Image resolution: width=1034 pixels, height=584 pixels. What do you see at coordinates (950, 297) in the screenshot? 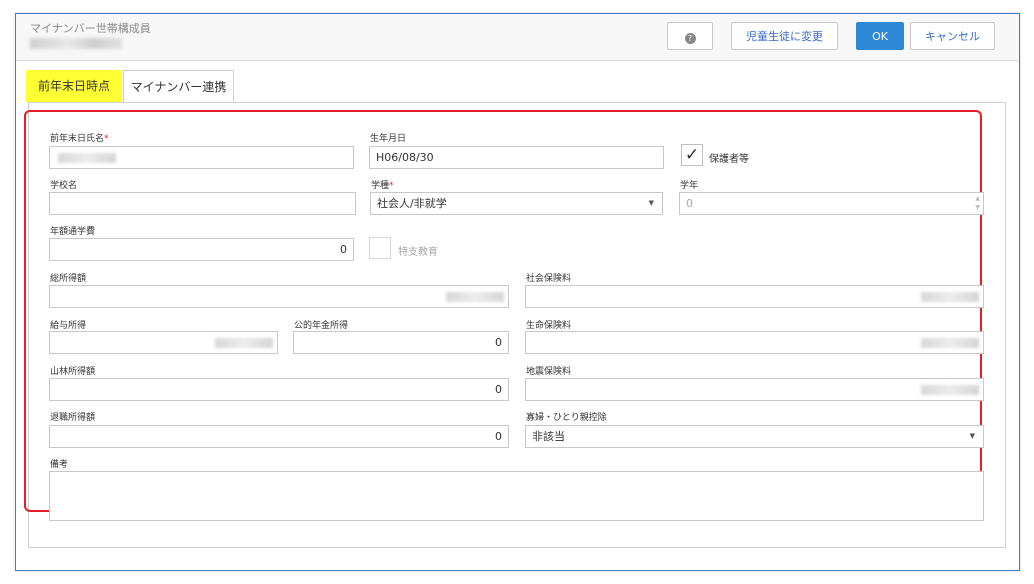
I see `social-insurance-redacted` at bounding box center [950, 297].